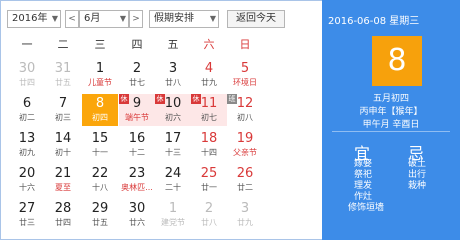 Image resolution: width=460 pixels, height=240 pixels. Describe the element at coordinates (63, 68) in the screenshot. I see `day-number: 31` at that location.